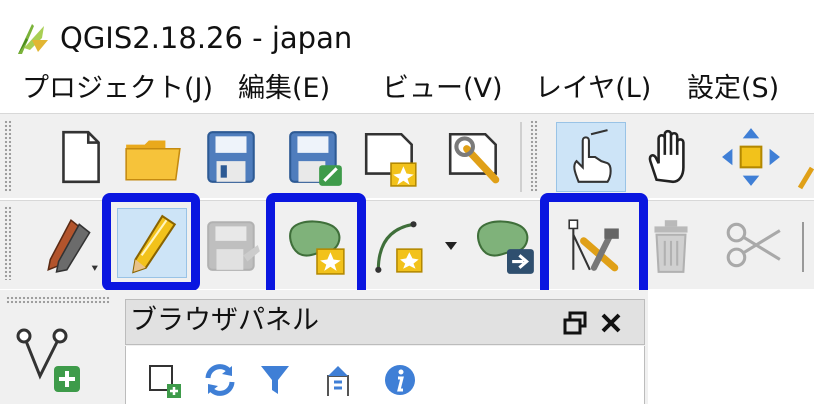  I want to click on save-layer-edits-icon, so click(233, 246).